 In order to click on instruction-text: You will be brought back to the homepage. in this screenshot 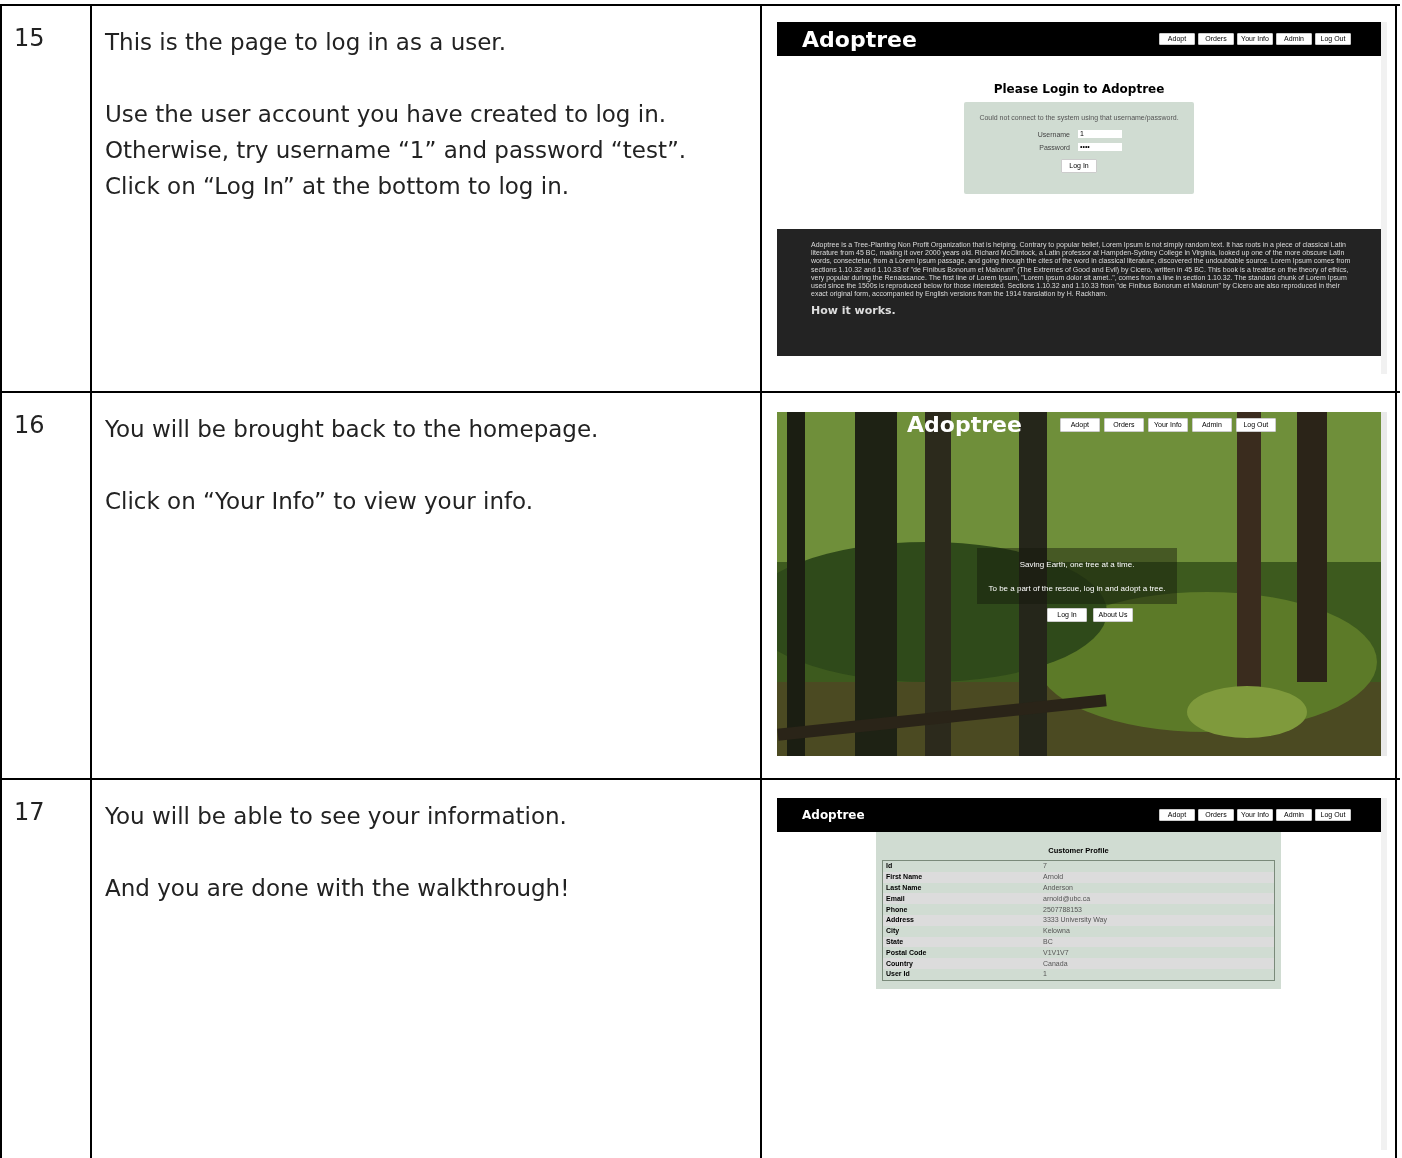, I will do `click(352, 429)`.